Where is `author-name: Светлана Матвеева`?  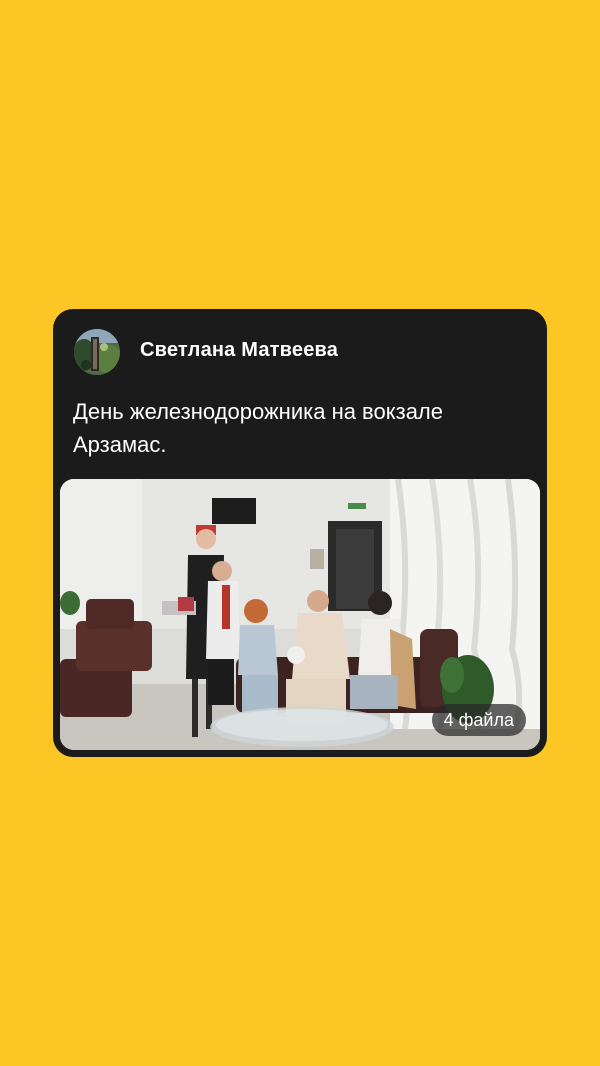 author-name: Светлана Матвеева is located at coordinates (239, 350).